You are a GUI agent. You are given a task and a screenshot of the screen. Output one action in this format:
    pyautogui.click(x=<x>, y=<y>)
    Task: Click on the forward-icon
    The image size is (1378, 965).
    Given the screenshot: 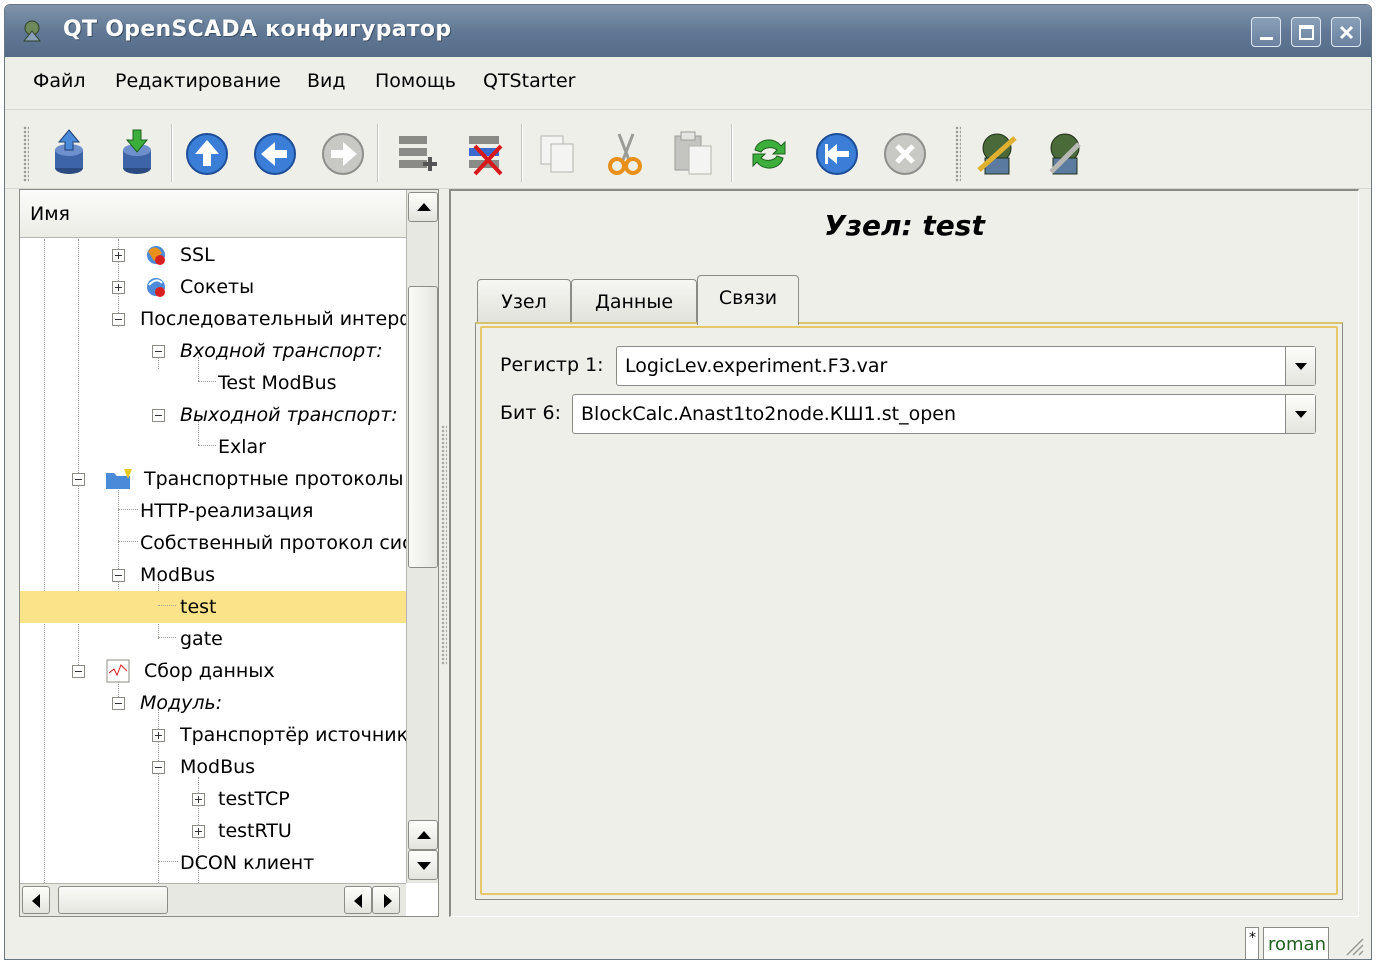 What is the action you would take?
    pyautogui.click(x=343, y=154)
    